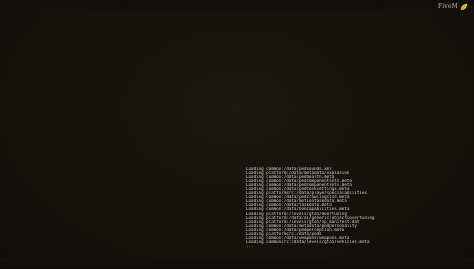 This screenshot has width=474, height=269. I want to click on leaf-icon, so click(464, 6).